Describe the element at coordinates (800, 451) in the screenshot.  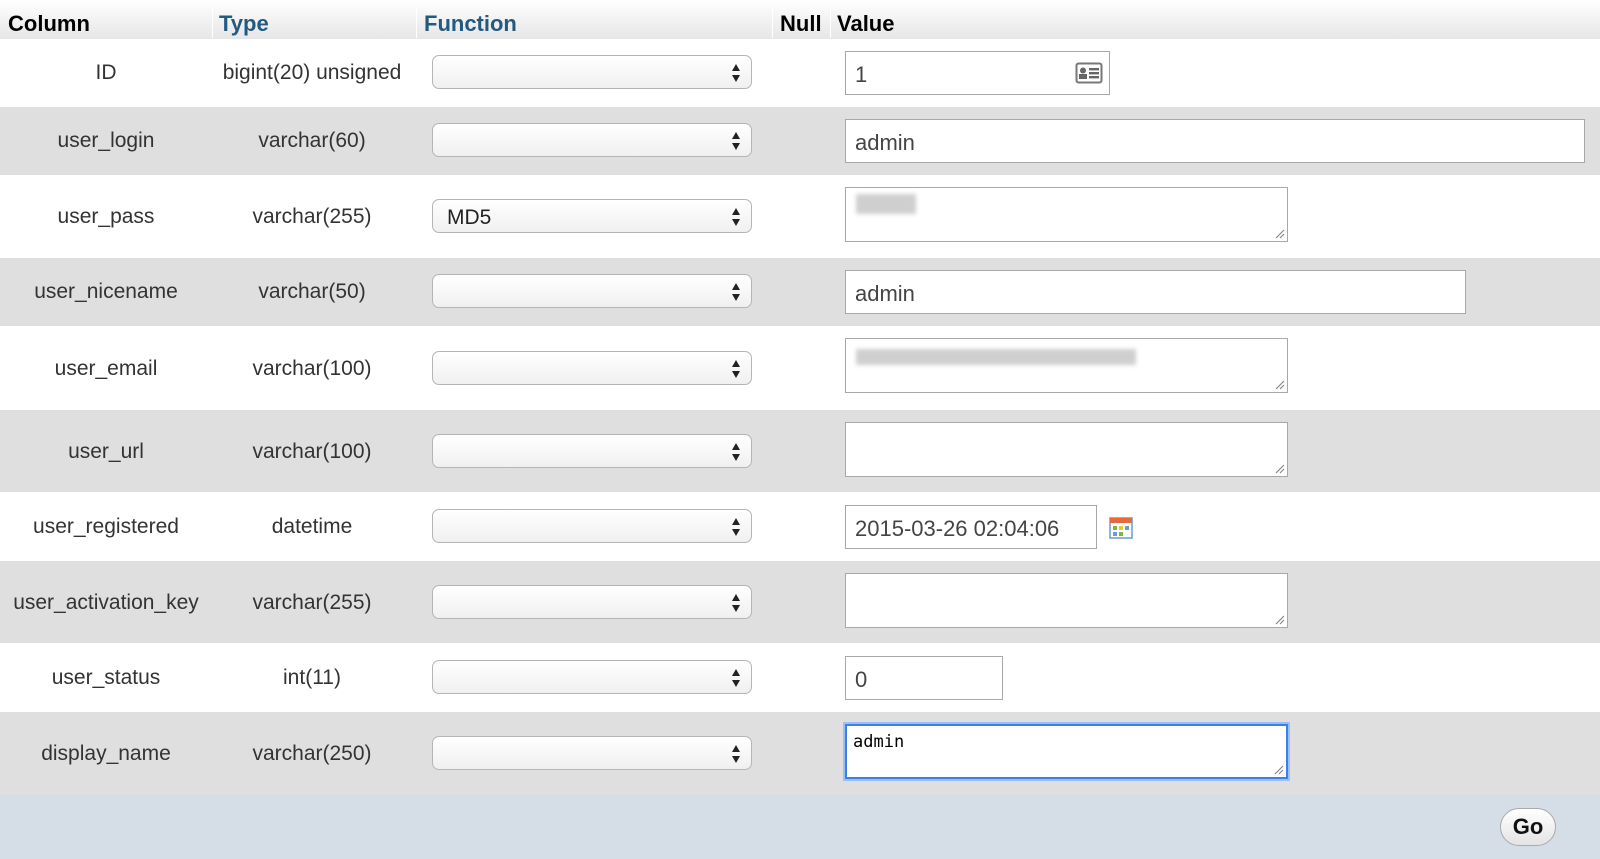
I see `table-row: user_url varchar(100)` at that location.